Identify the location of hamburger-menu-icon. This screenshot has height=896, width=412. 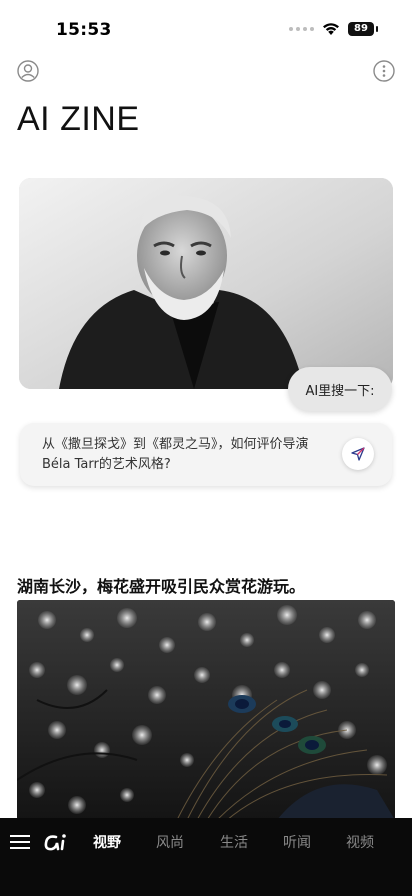
(20, 842).